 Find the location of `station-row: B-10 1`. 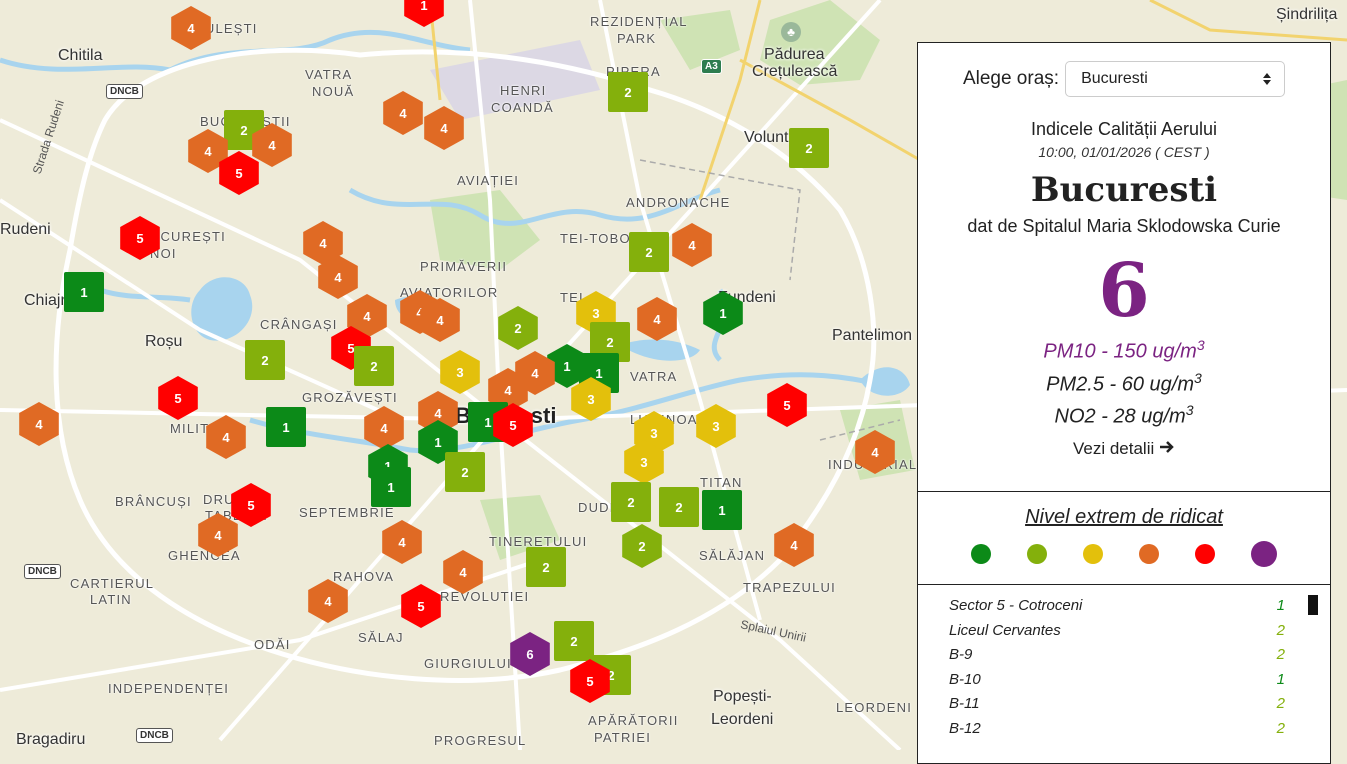

station-row: B-10 1 is located at coordinates (1118, 683).